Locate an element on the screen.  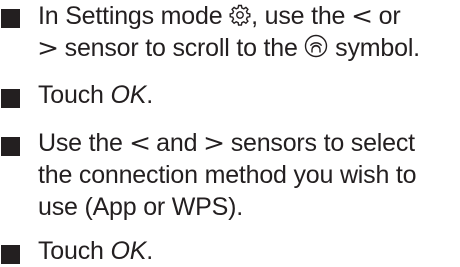
step-line-1: In Settings mode , use the < or is located at coordinates (249, 16).